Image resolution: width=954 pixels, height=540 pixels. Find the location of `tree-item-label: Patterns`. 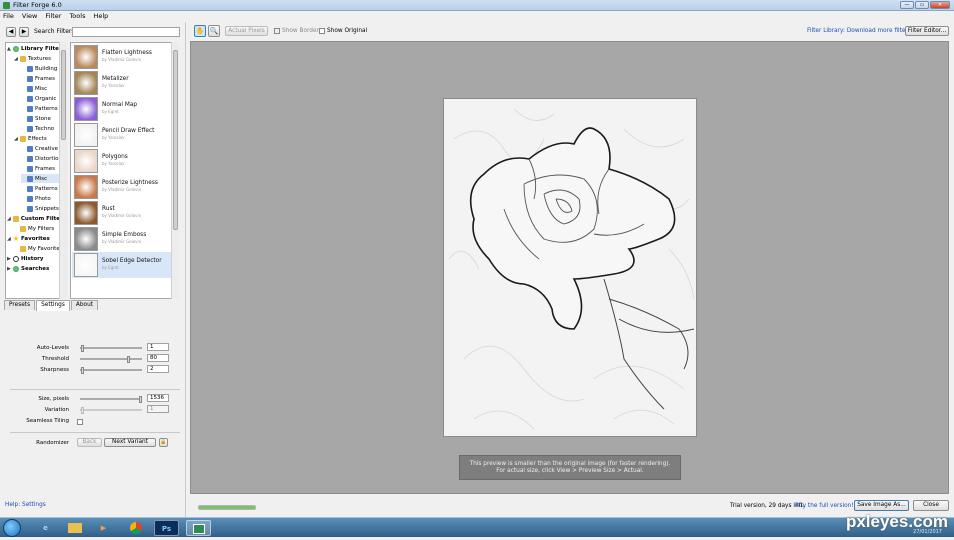

tree-item-label: Patterns is located at coordinates (46, 188).